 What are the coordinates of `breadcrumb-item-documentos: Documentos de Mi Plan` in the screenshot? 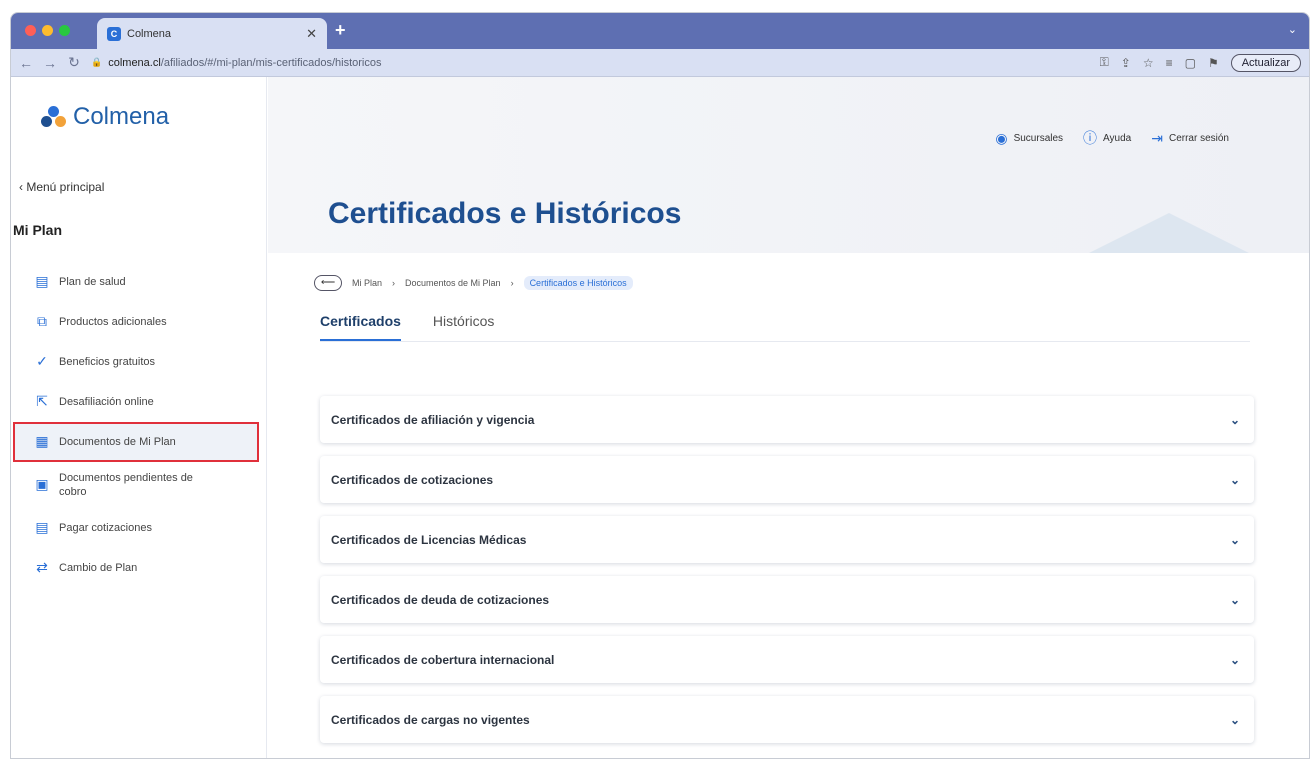 It's located at (453, 283).